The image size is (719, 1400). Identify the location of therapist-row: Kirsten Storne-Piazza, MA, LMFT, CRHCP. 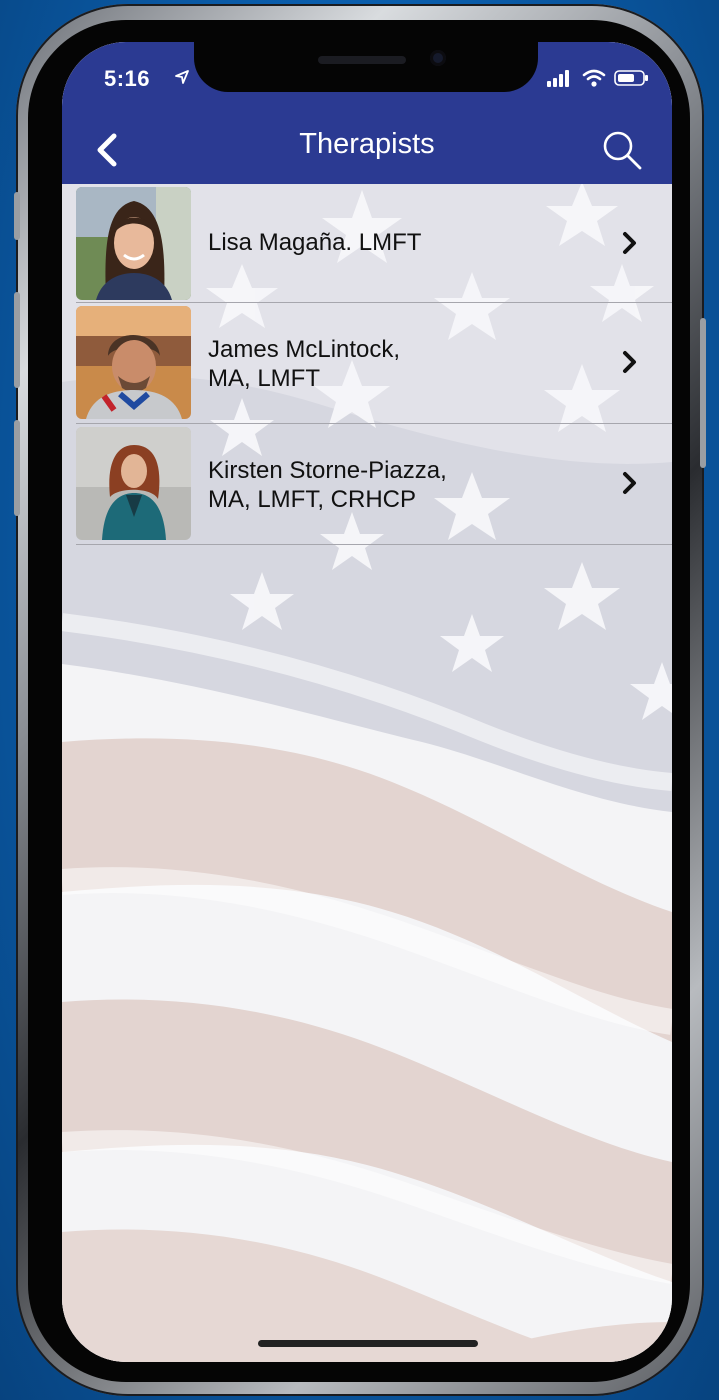
(374, 484).